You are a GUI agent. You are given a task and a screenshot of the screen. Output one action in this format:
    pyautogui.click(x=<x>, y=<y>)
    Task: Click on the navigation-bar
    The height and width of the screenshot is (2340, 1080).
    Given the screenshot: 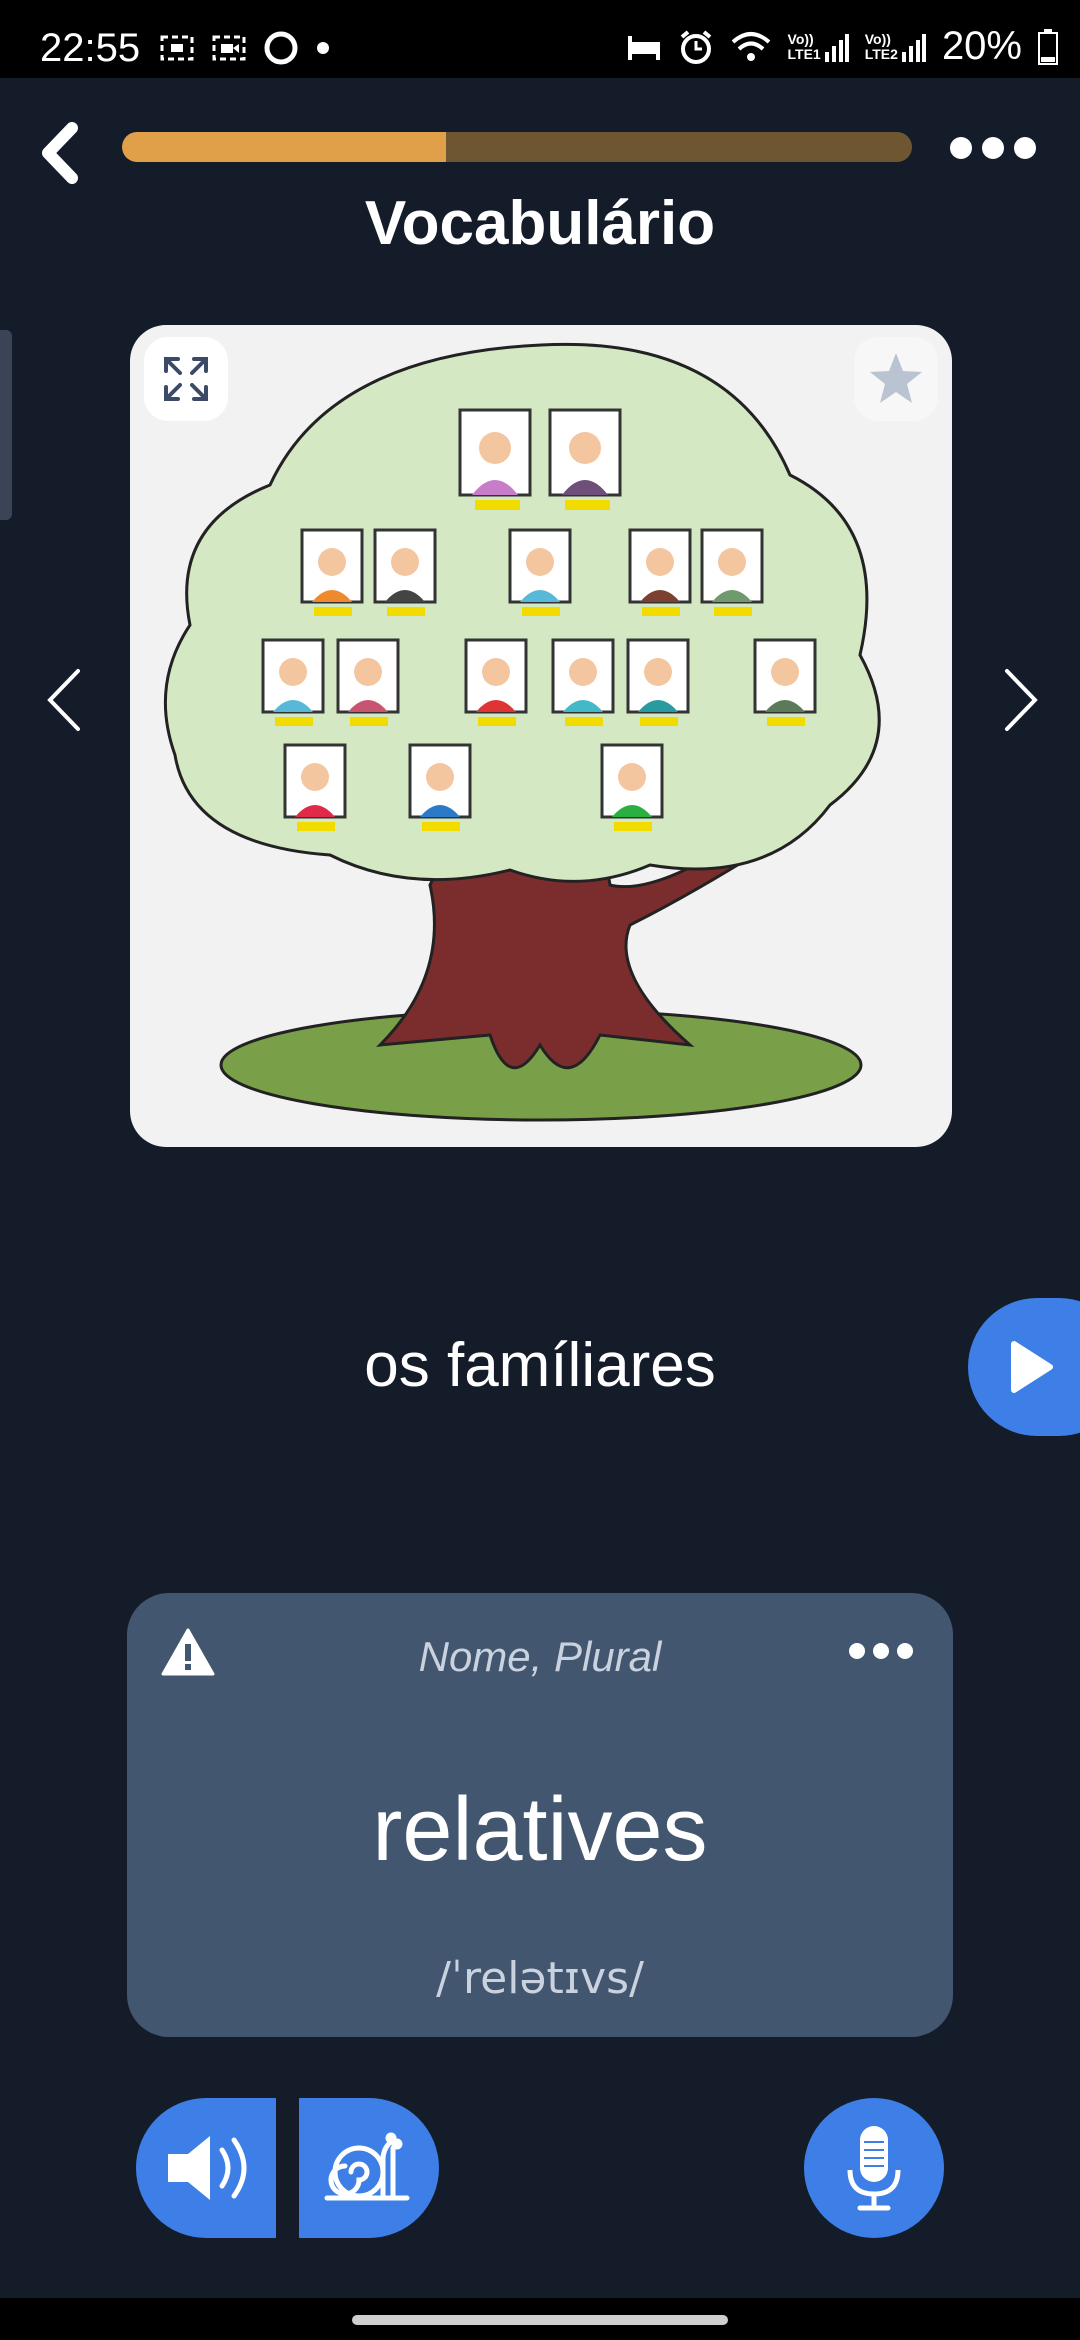 What is the action you would take?
    pyautogui.click(x=540, y=2319)
    